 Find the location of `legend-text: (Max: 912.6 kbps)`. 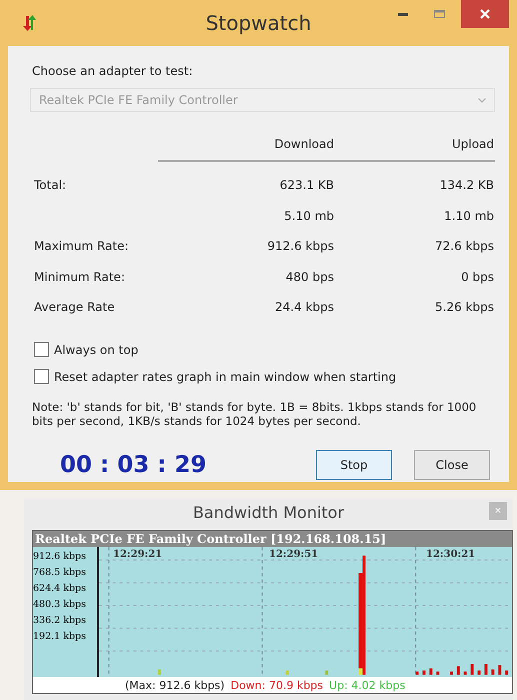

legend-text: (Max: 912.6 kbps) is located at coordinates (175, 685).